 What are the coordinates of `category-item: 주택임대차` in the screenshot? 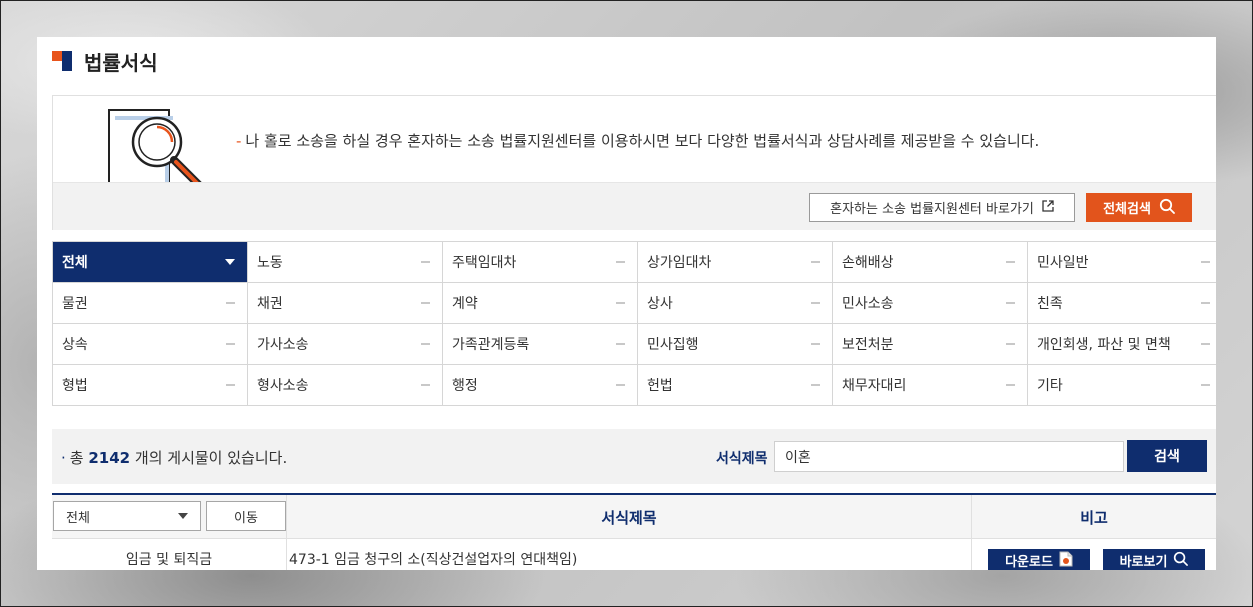 It's located at (540, 262).